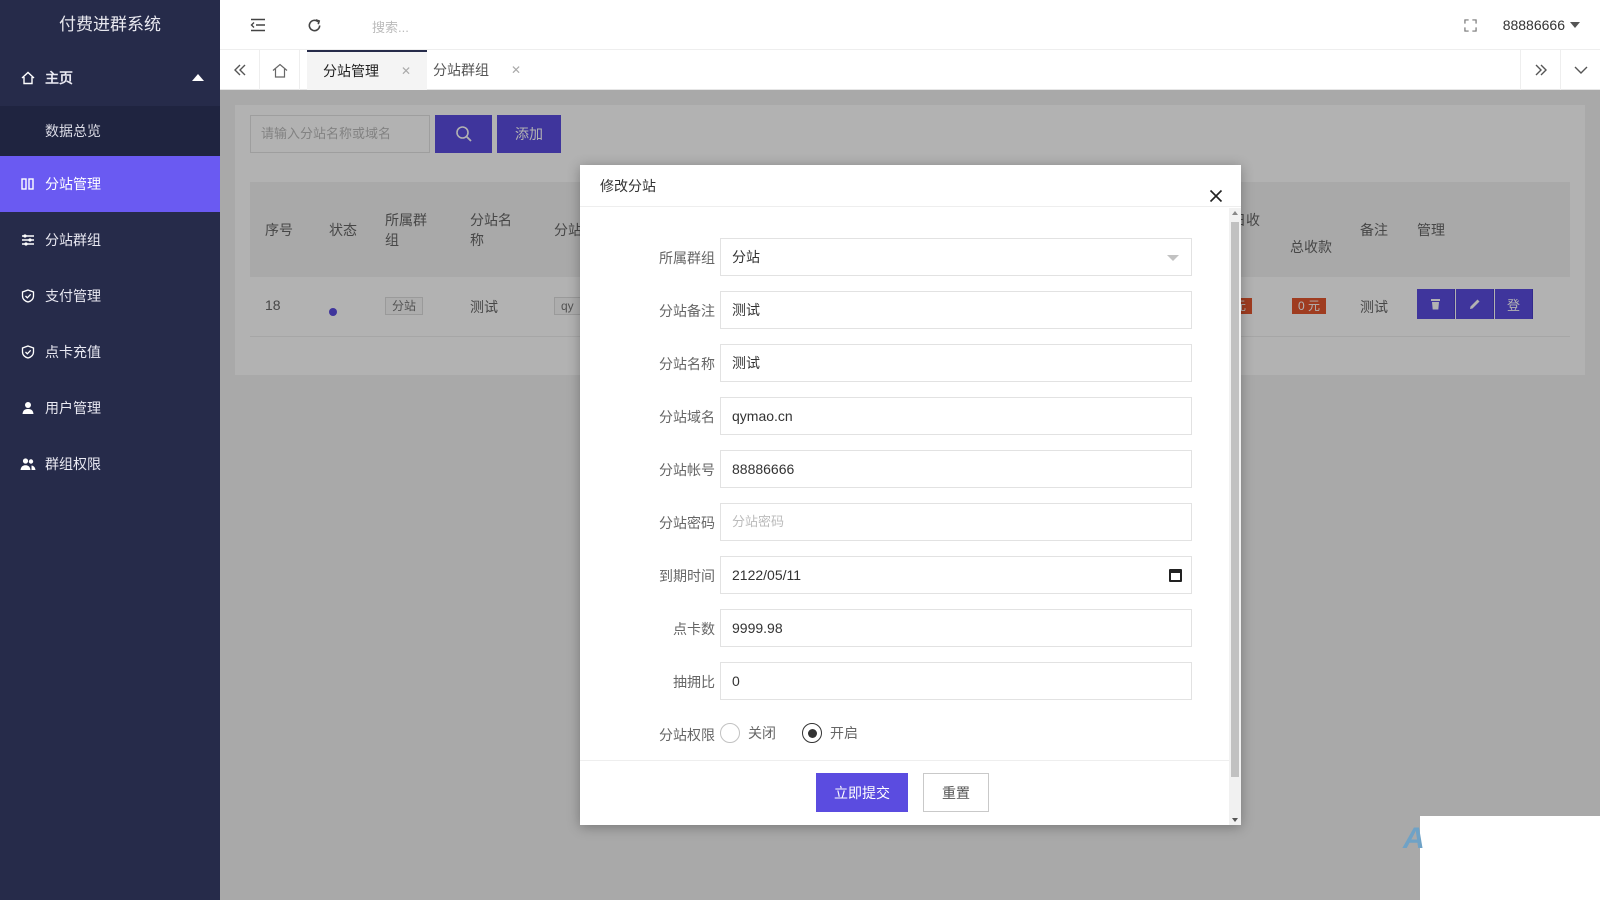 The height and width of the screenshot is (900, 1600). I want to click on caret-down-icon, so click(1575, 25).